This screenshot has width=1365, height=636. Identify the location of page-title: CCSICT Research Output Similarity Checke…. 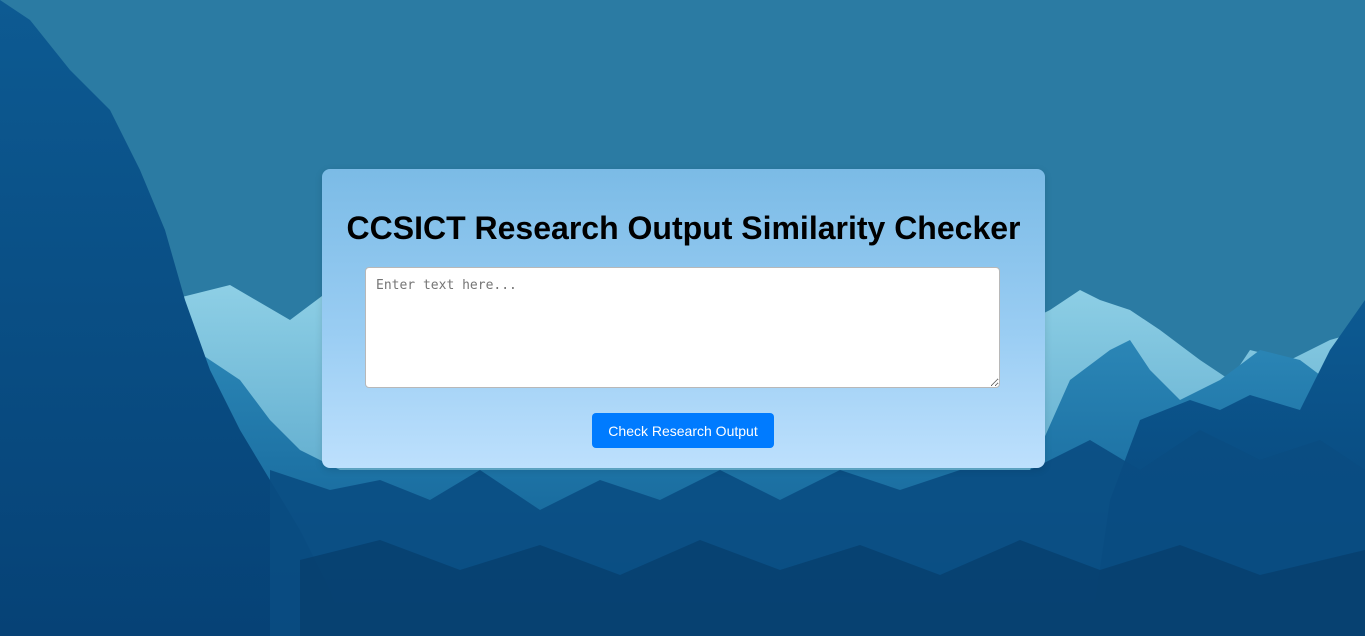
(683, 228).